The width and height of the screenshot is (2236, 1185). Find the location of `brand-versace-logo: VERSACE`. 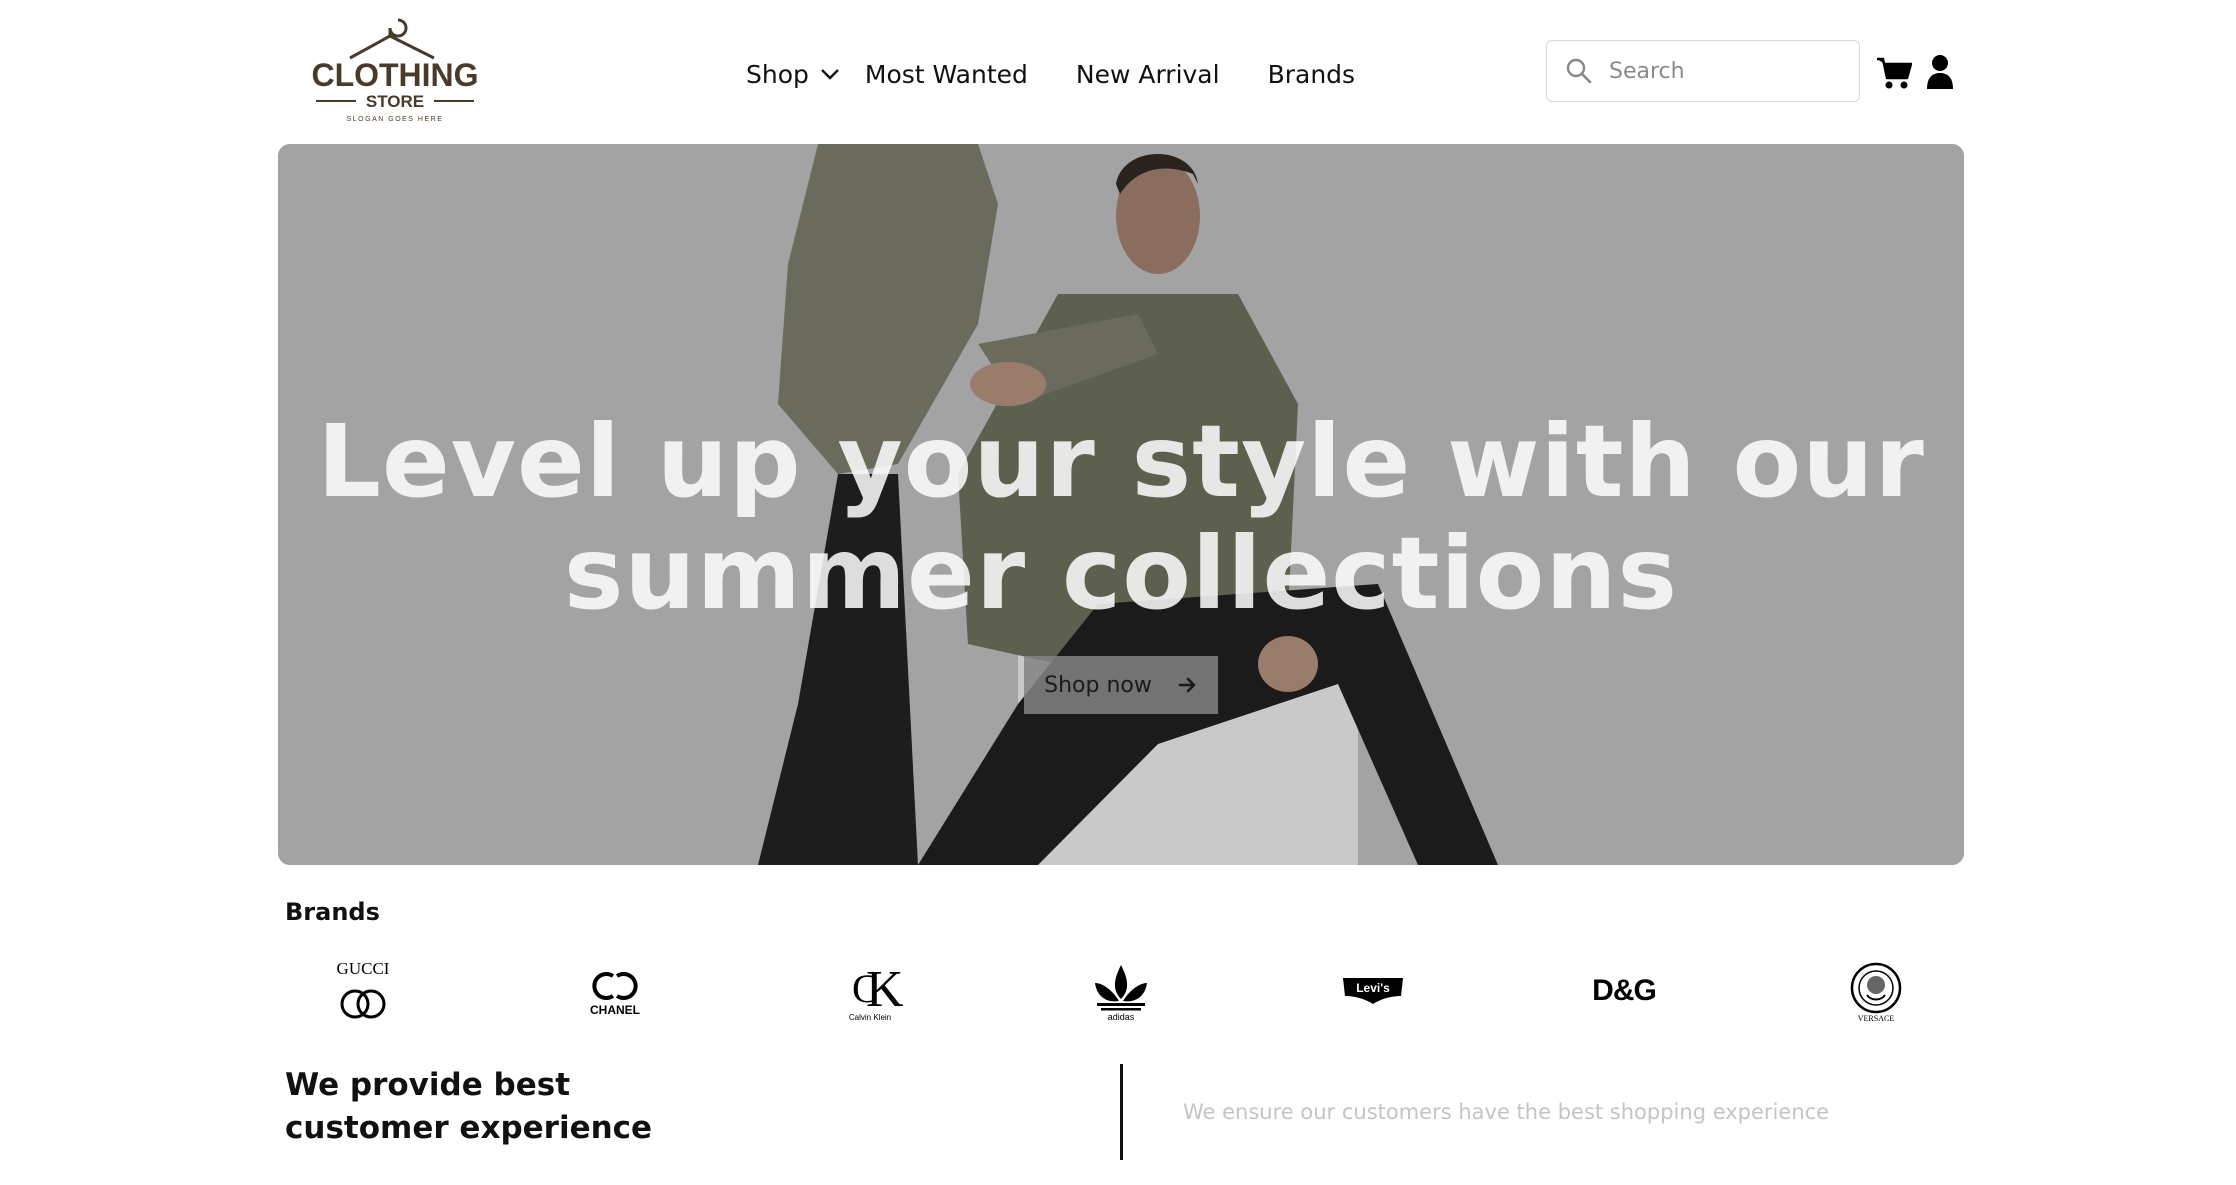

brand-versace-logo: VERSACE is located at coordinates (1876, 990).